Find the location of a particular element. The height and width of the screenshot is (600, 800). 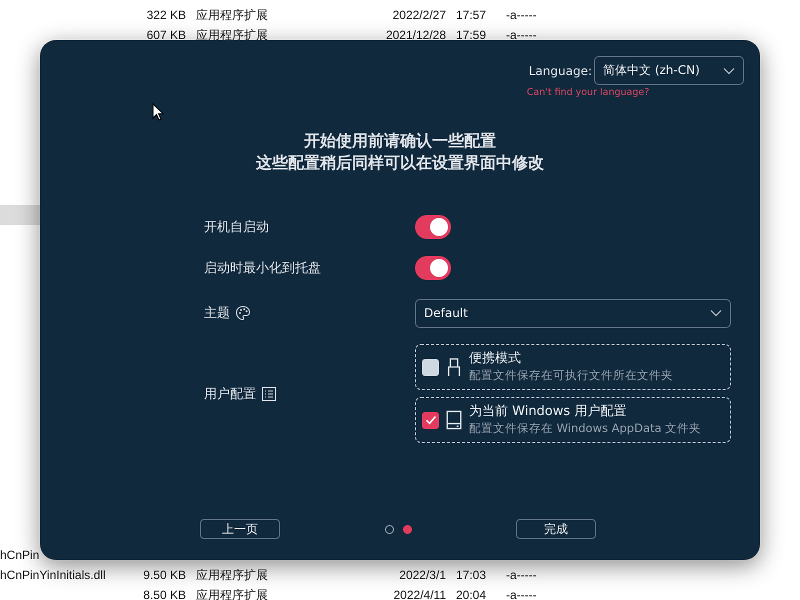

profile-option: 为当前 Windows 用户配置 配置文件保存在 Windows AppData 文件夹 is located at coordinates (573, 420).